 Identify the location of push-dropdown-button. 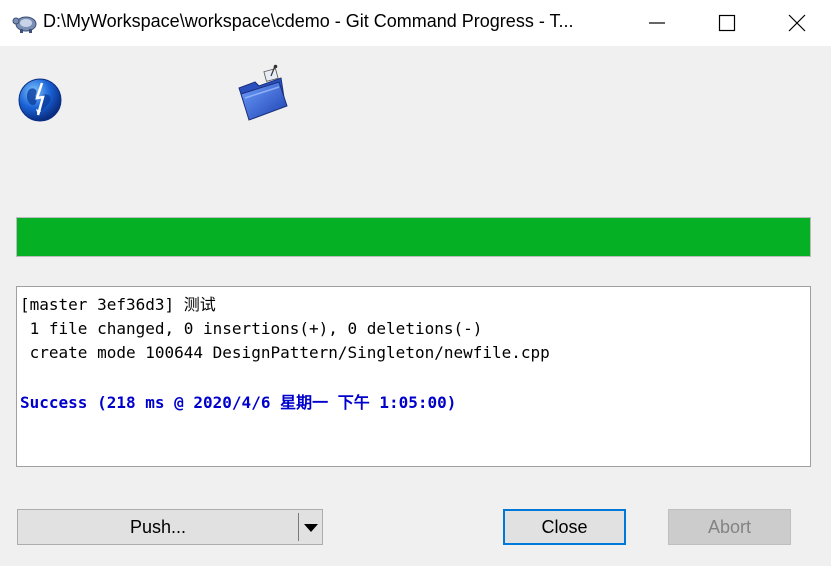
(310, 527).